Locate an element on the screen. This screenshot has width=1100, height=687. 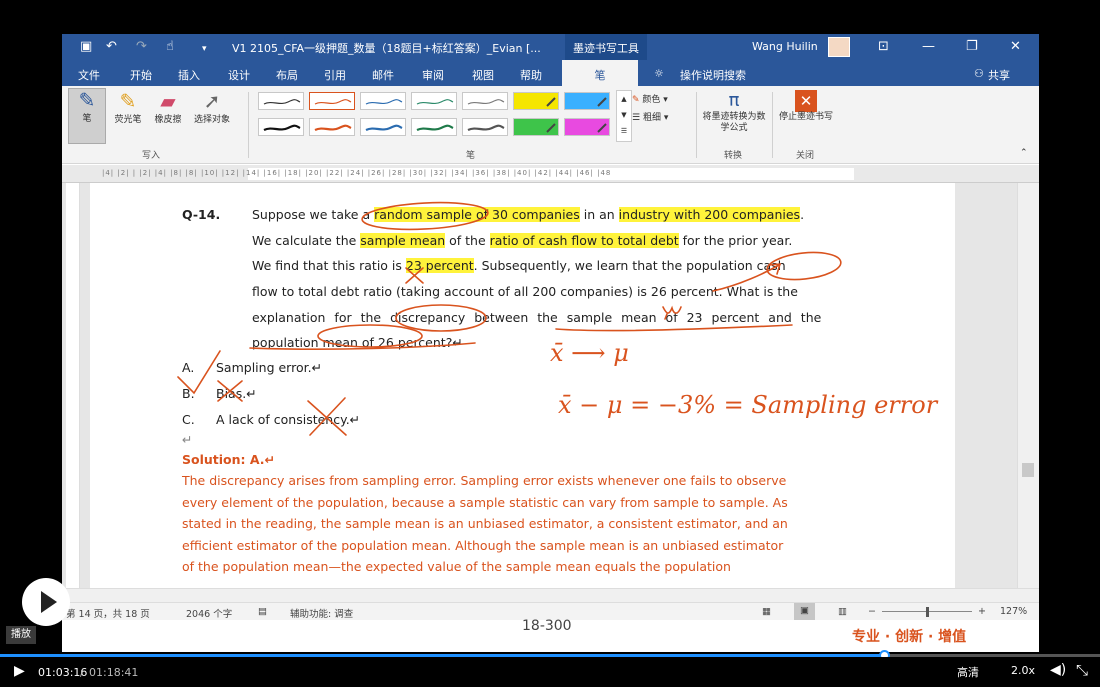
tab-insert: 插入 is located at coordinates (189, 75).